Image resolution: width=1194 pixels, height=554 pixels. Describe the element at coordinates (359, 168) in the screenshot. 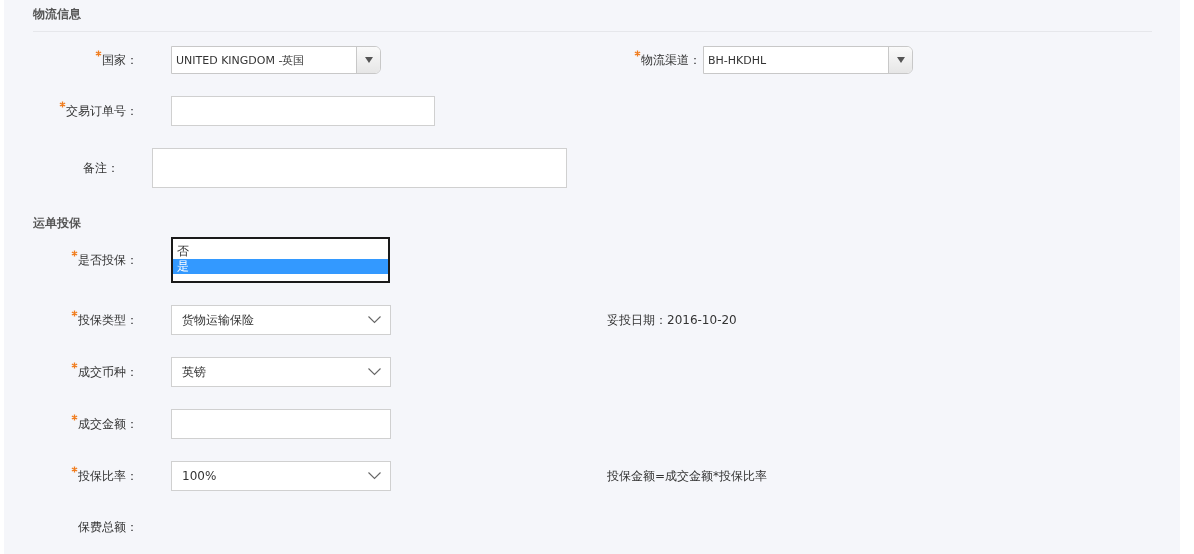

I see `remarks-field` at that location.